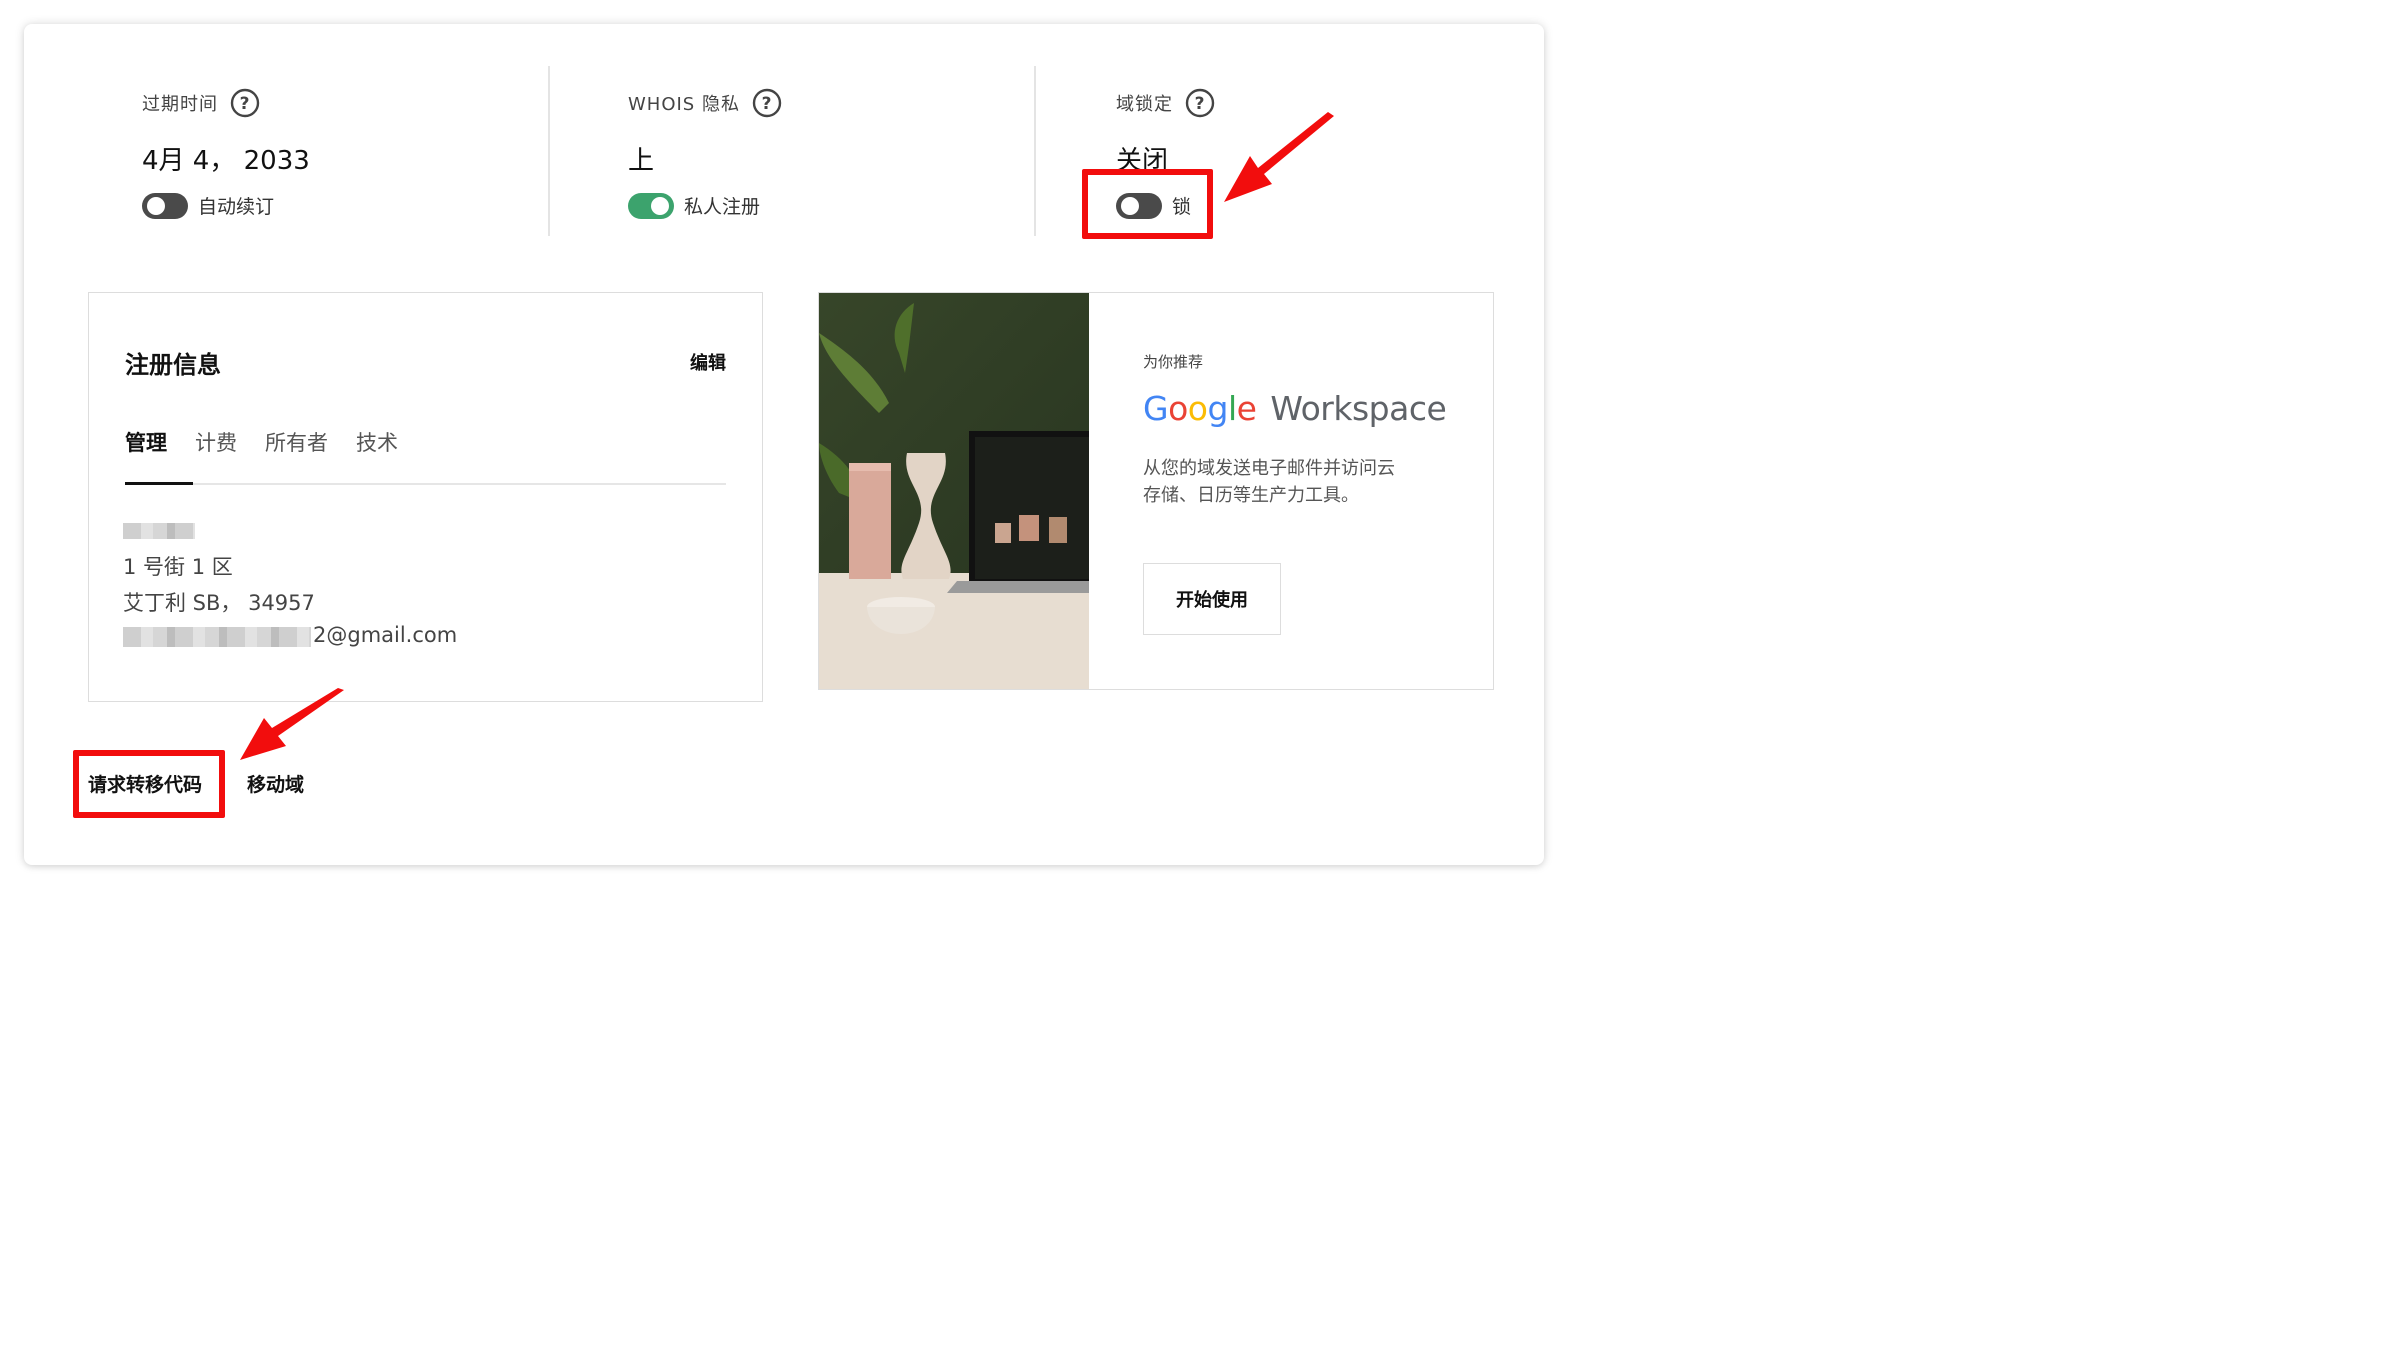 The image size is (2384, 1352). What do you see at coordinates (180, 104) in the screenshot?
I see `expiration-label: 过期时间` at bounding box center [180, 104].